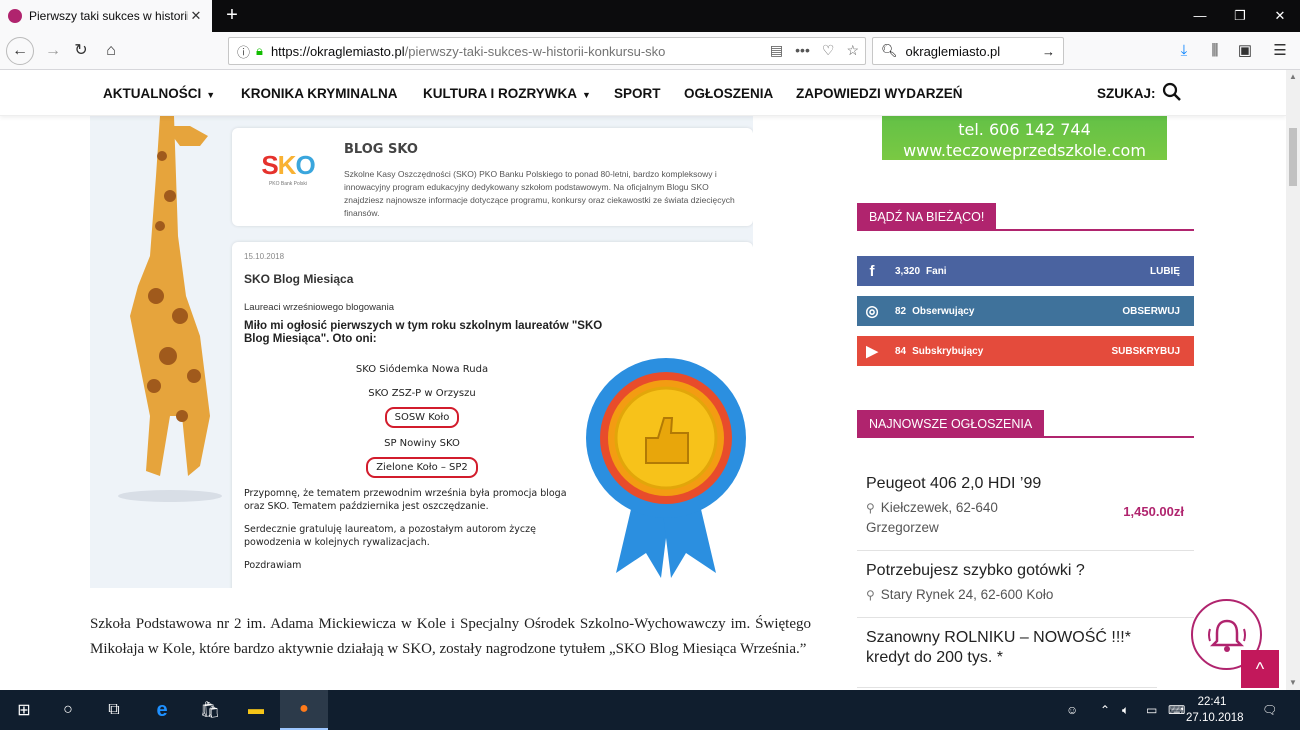 This screenshot has height=730, width=1300. Describe the element at coordinates (264, 256) in the screenshot. I see `post-date: 15.10.2018` at that location.